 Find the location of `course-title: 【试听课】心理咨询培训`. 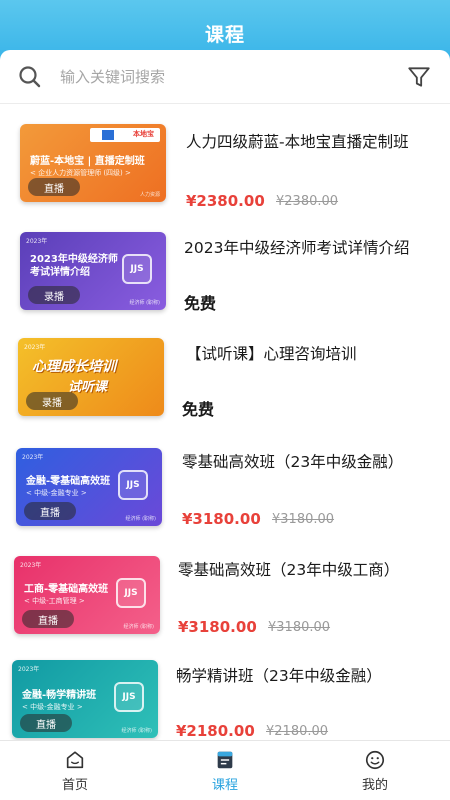

course-title: 【试听课】心理咨询培训 is located at coordinates (311, 354).